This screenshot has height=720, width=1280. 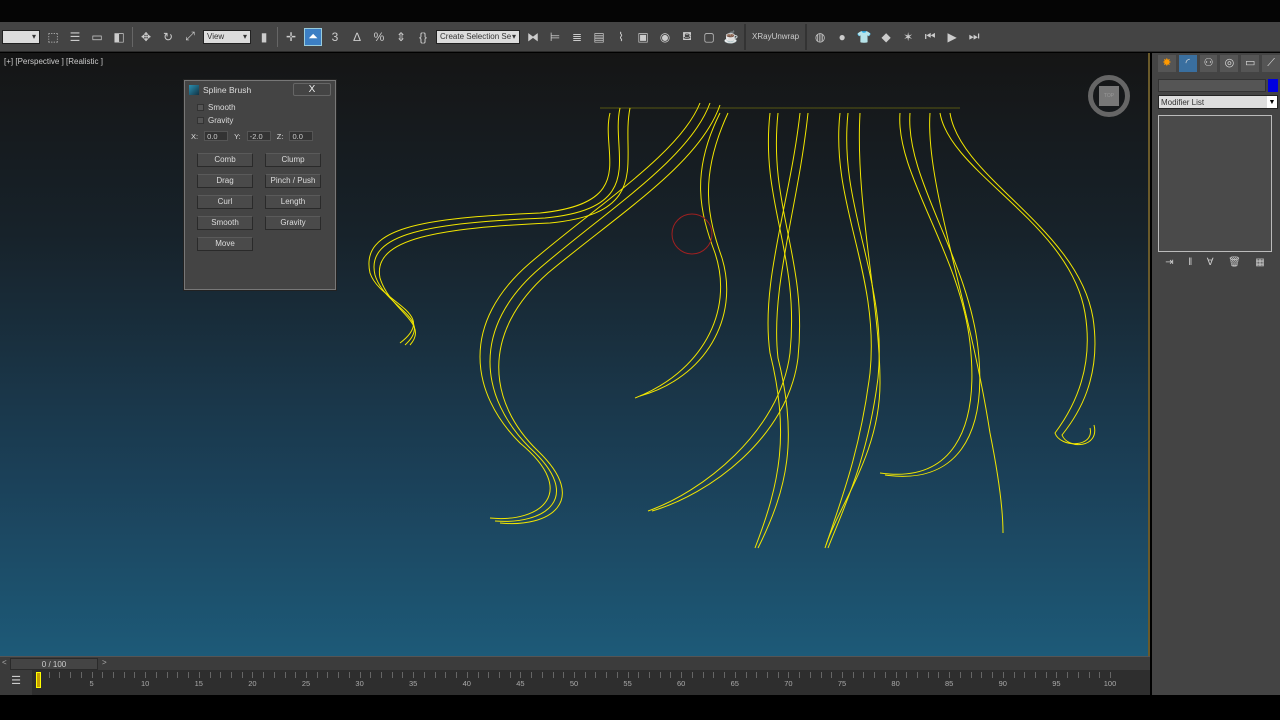 I want to click on track-bar-icon: ☰, so click(x=16, y=682).